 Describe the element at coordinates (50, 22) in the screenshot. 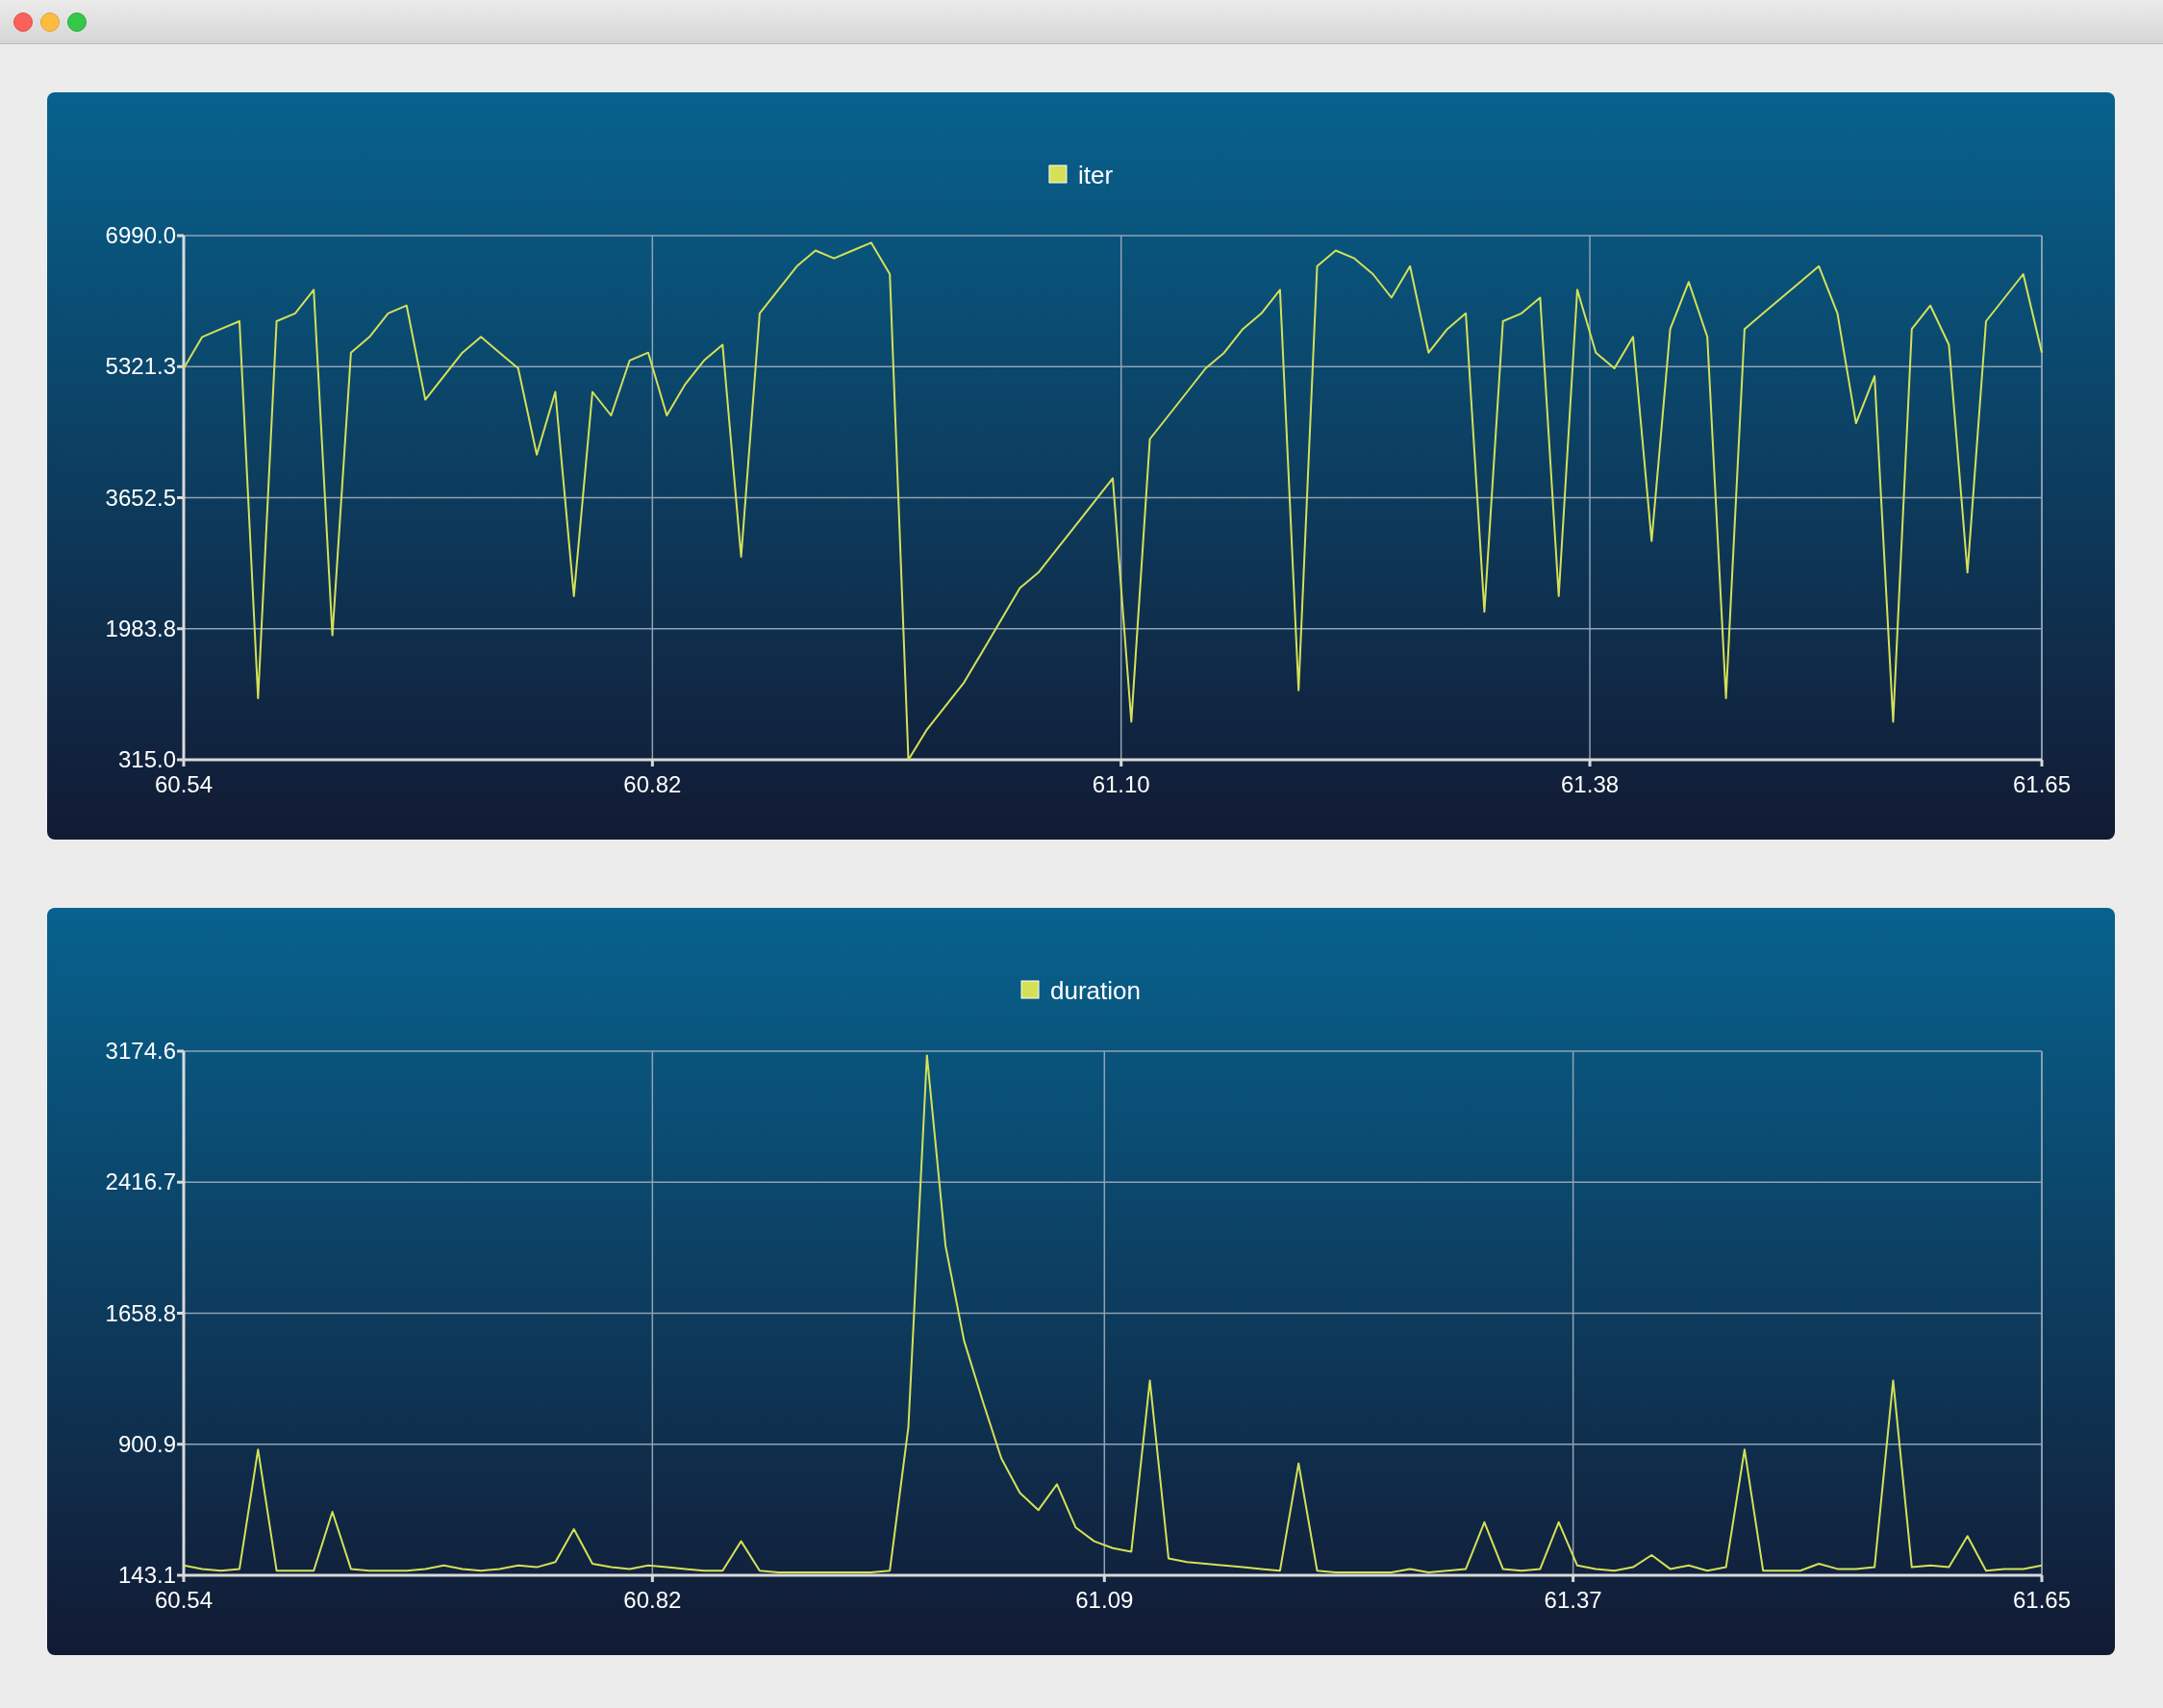

I see `minimize-button` at that location.